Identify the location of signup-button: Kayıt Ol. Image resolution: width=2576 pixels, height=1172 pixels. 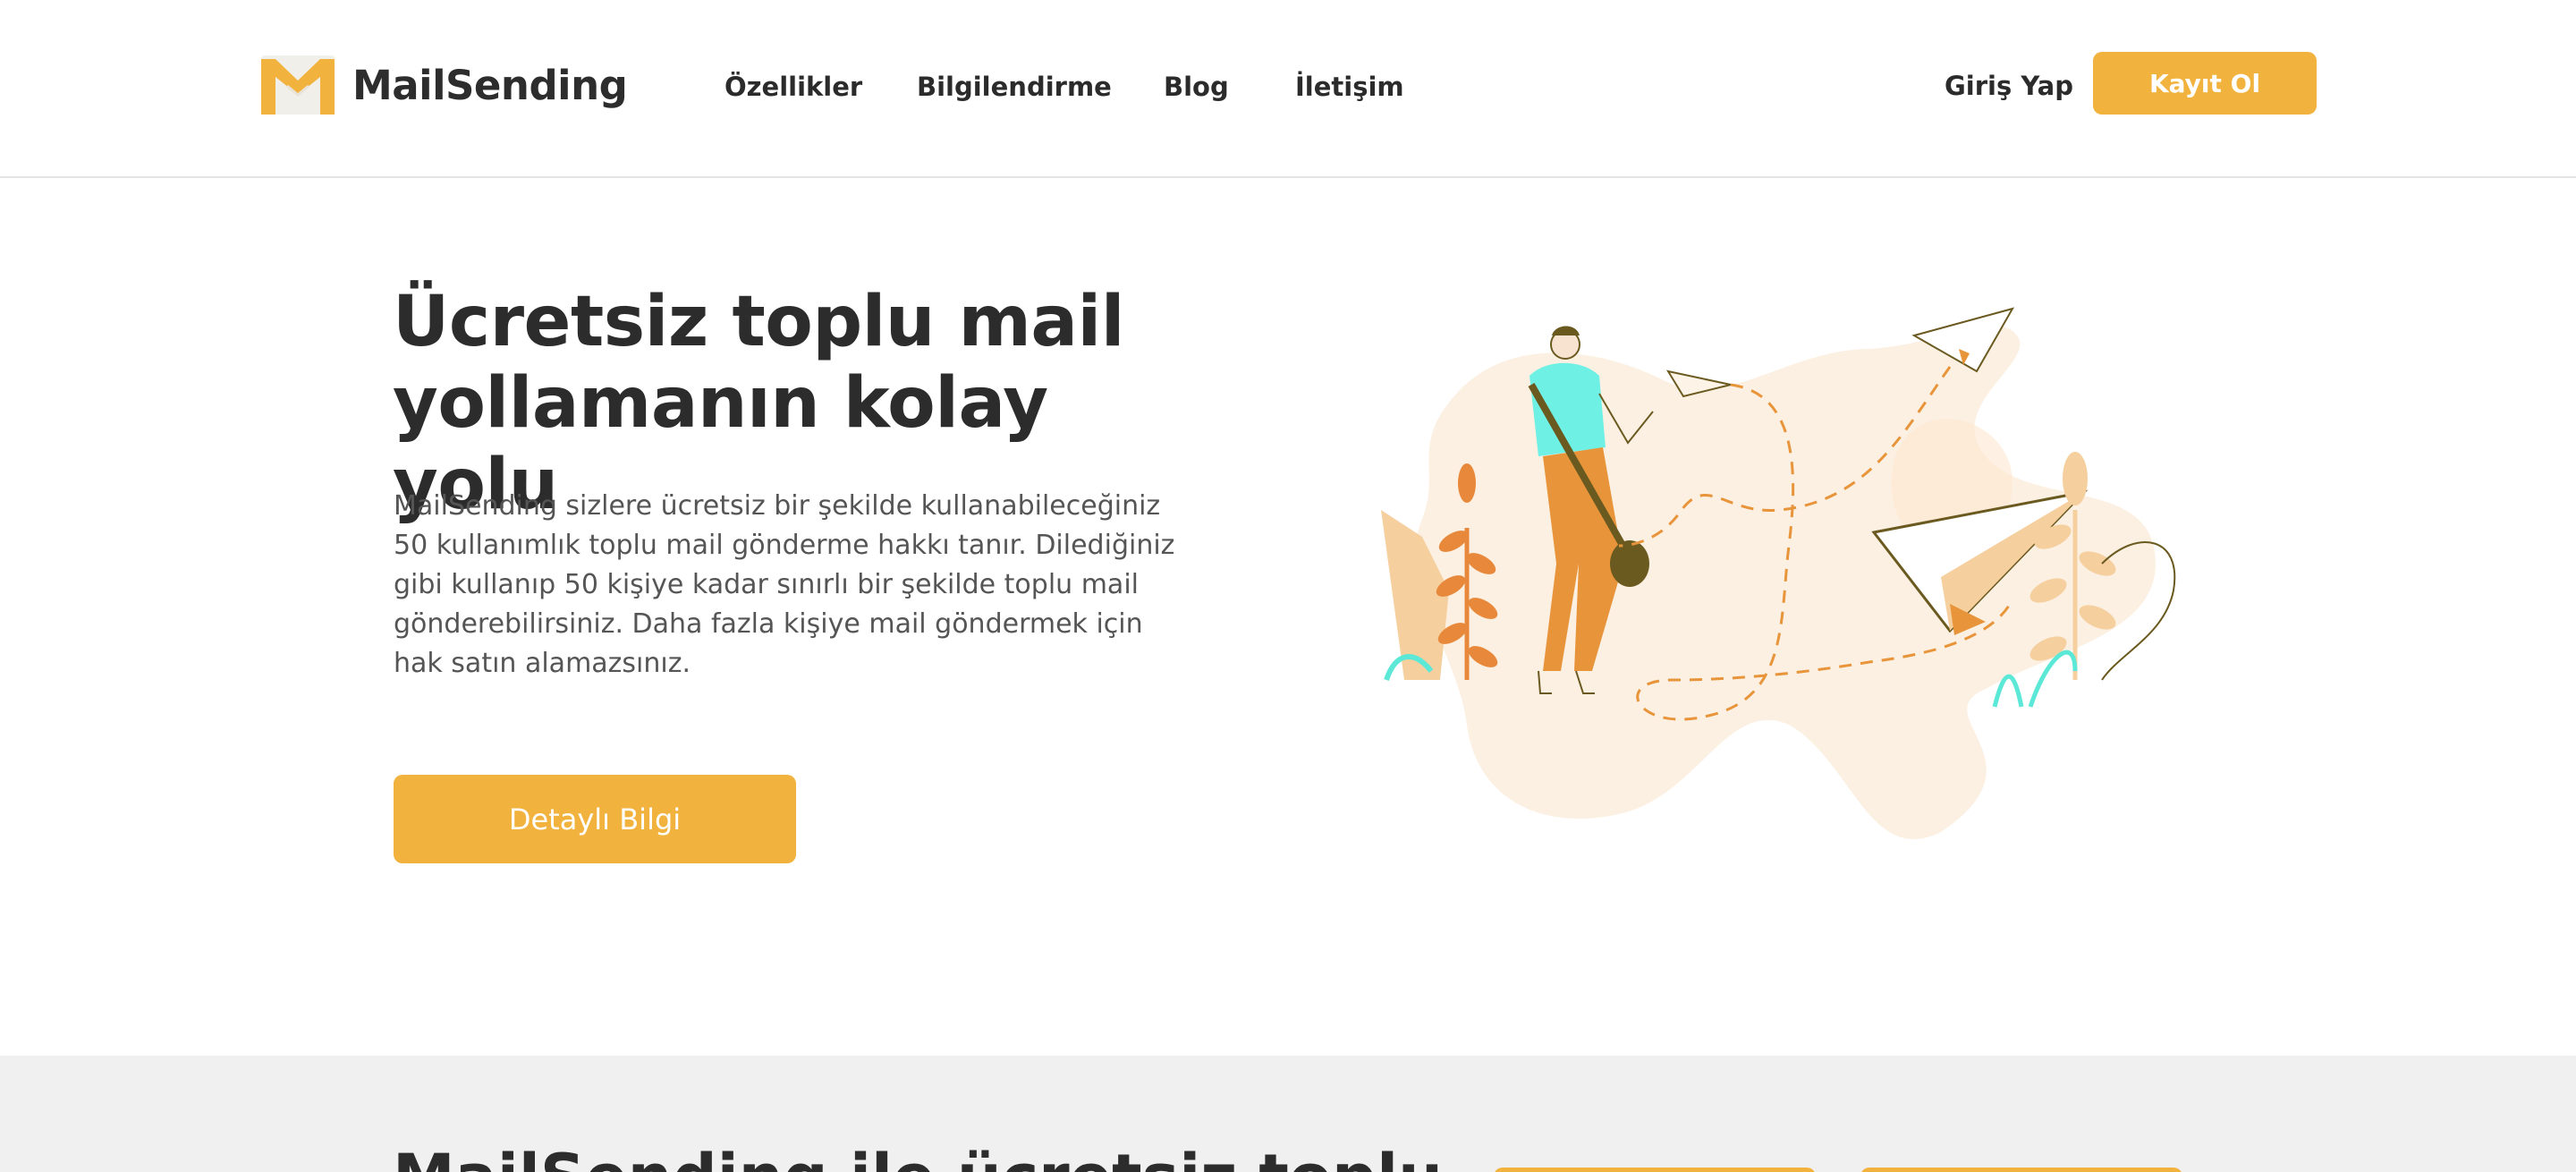
(2205, 83).